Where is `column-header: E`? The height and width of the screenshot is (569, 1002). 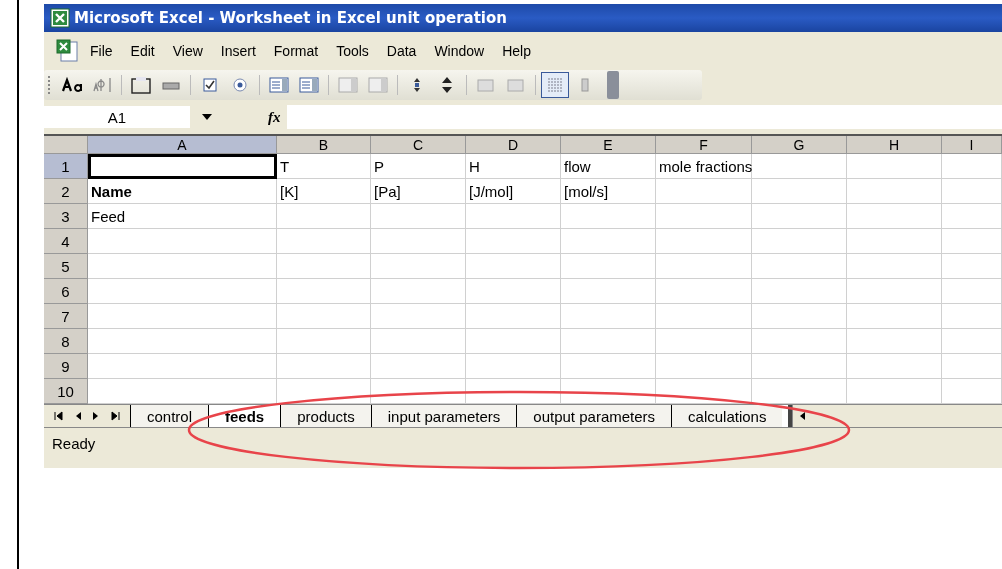 column-header: E is located at coordinates (608, 145).